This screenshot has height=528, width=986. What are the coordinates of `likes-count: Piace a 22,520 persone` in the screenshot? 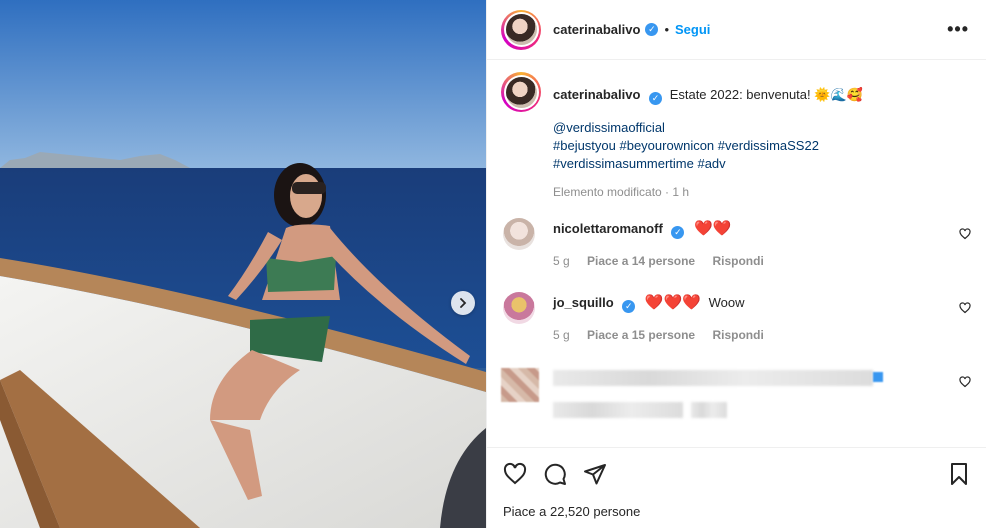 It's located at (571, 511).